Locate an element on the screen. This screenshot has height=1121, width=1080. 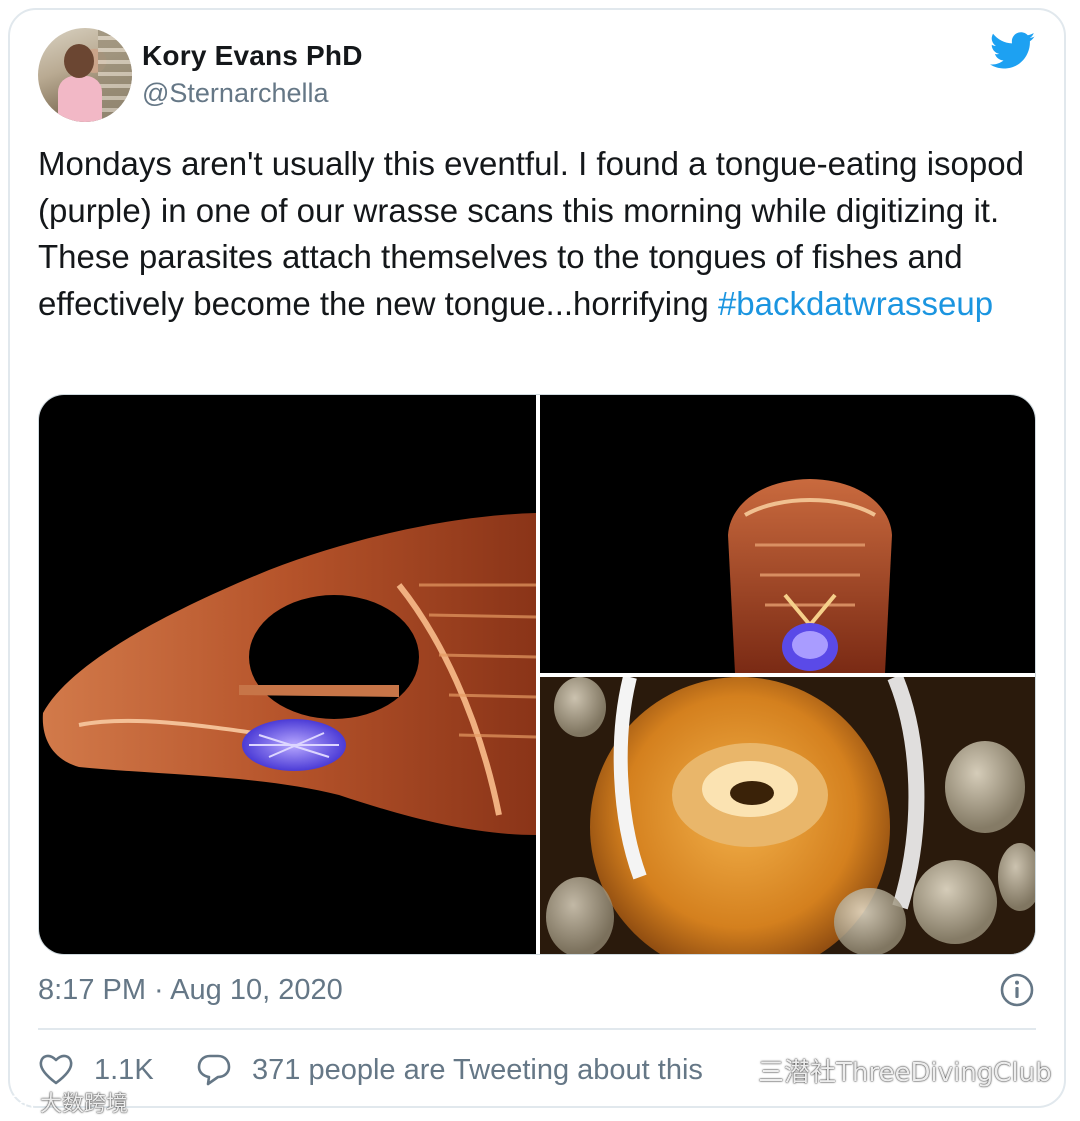
twitter-bird-icon is located at coordinates (1013, 51).